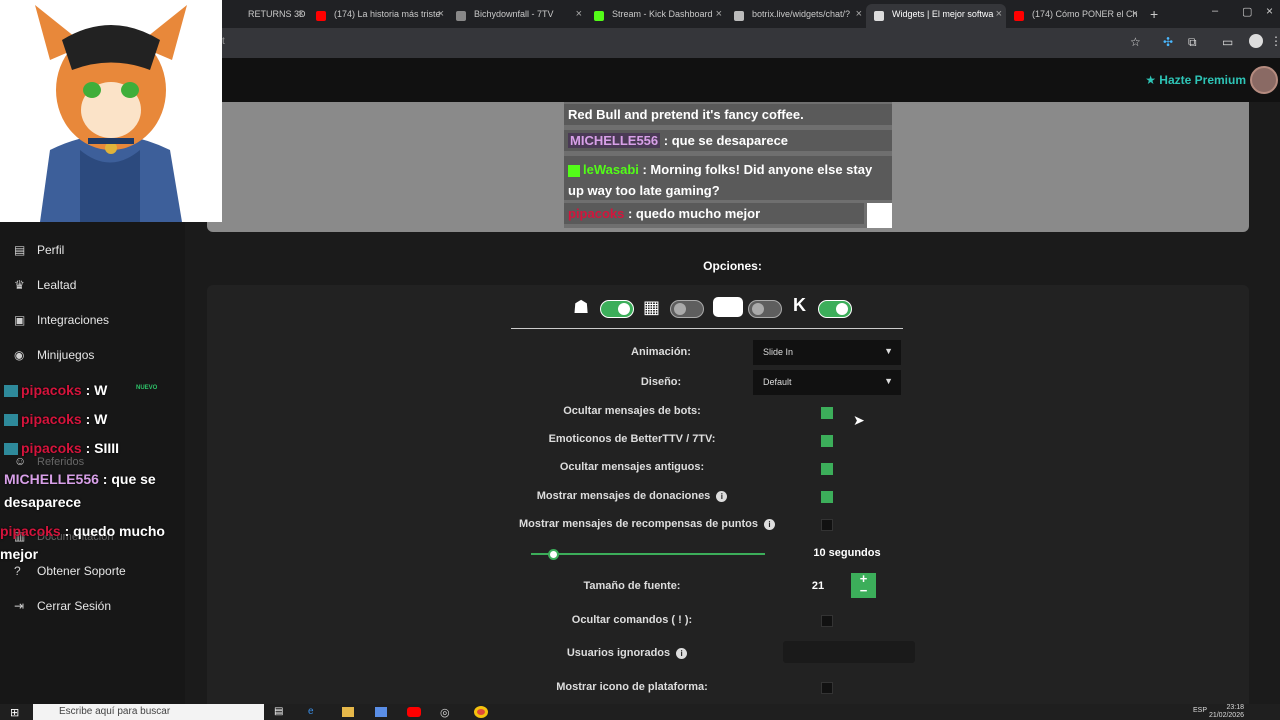 The width and height of the screenshot is (1280, 720). Describe the element at coordinates (827, 469) in the screenshot. I see `hide-old-checkbox` at that location.